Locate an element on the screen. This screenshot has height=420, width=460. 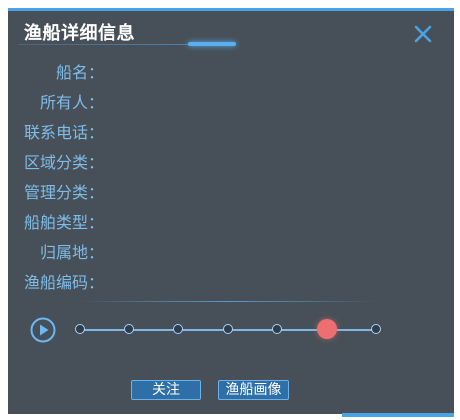
close-icon is located at coordinates (423, 34).